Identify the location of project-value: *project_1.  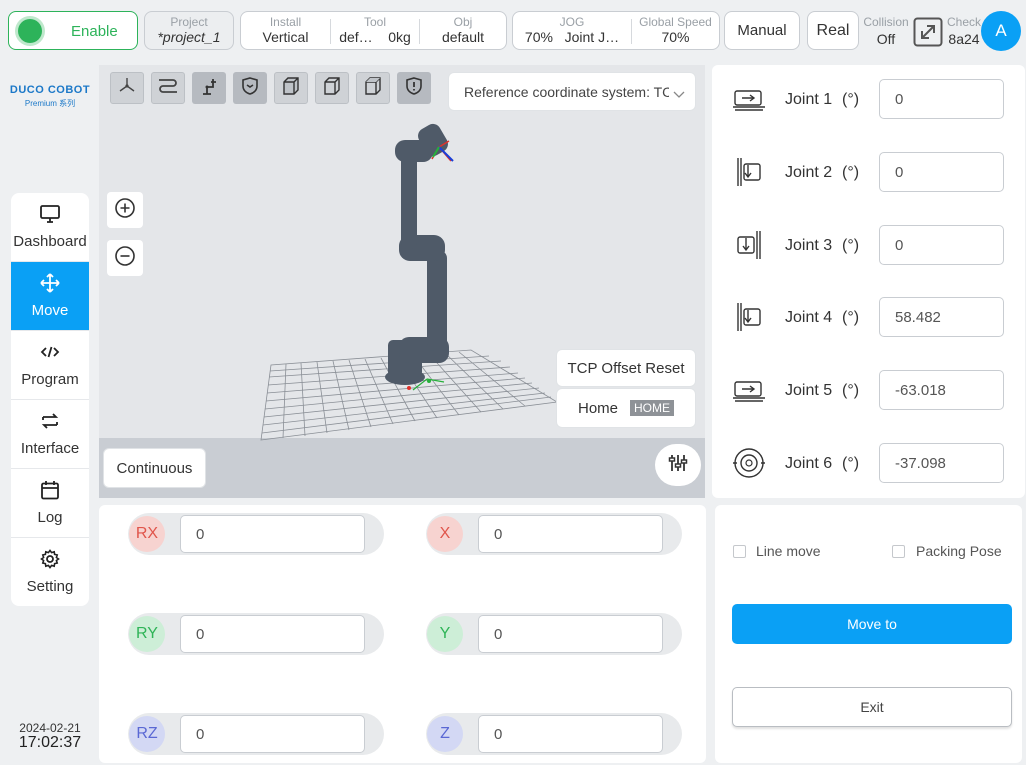
(189, 37).